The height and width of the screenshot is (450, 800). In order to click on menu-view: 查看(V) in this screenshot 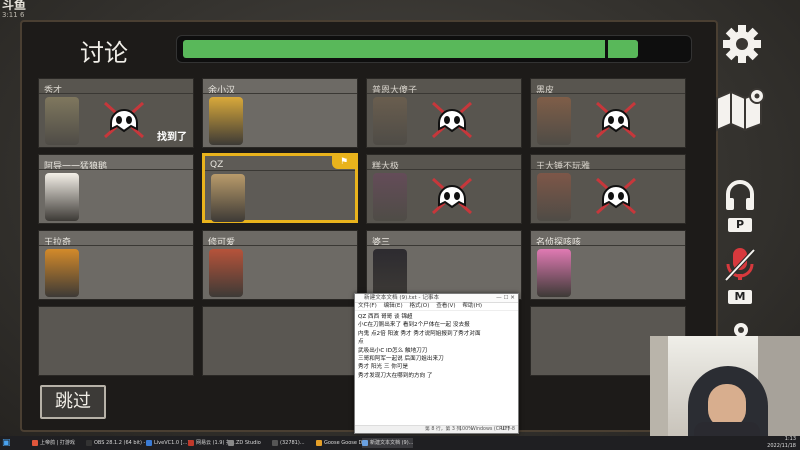, I will do `click(445, 306)`.